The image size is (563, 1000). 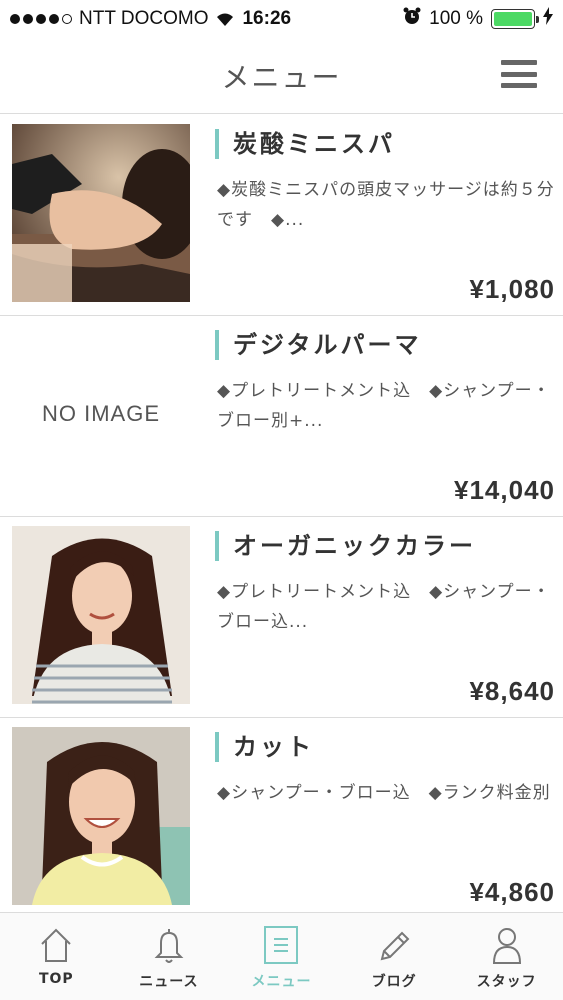 I want to click on tab-label: TOP, so click(x=56, y=979).